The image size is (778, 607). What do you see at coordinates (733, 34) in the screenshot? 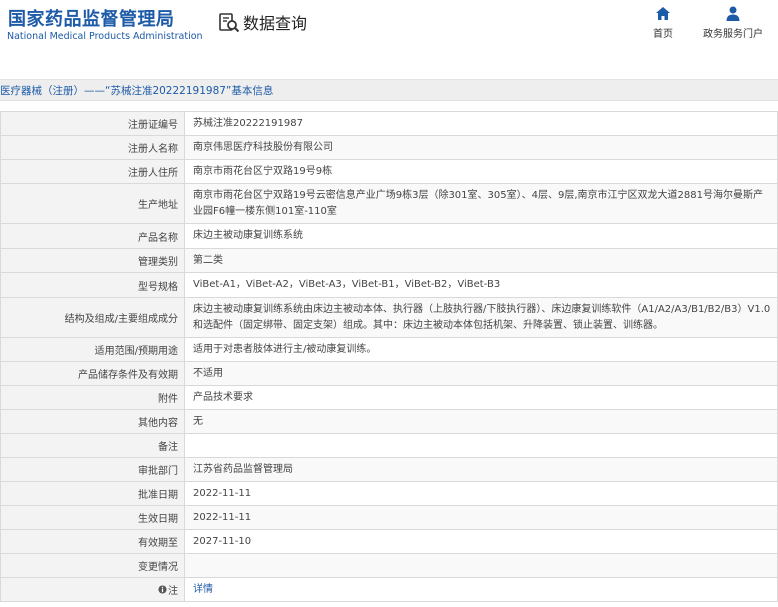
I see `nav-service-portal-label: 政务服务门户` at bounding box center [733, 34].